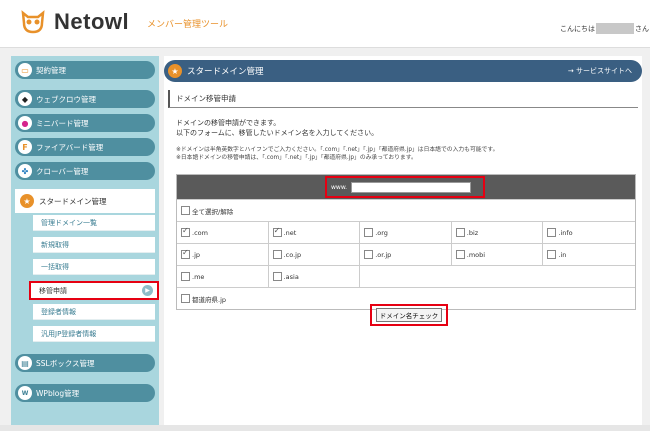 The width and height of the screenshot is (650, 431). What do you see at coordinates (185, 253) in the screenshot?
I see `tld-checkbox-jp` at bounding box center [185, 253].